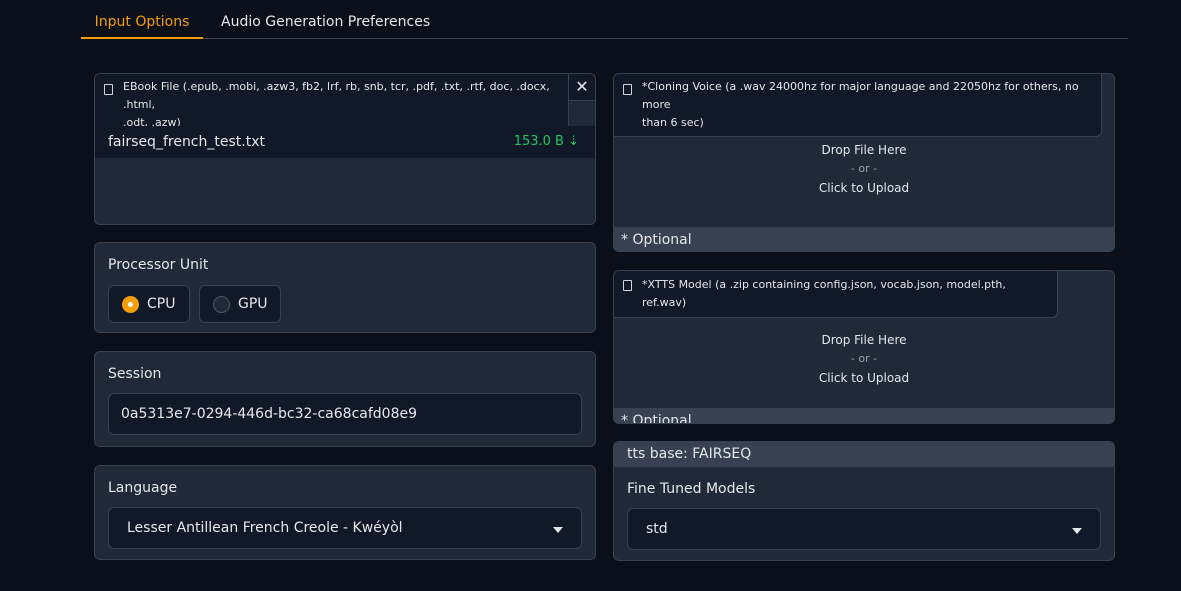  I want to click on voice-label-line2: than 6 sec), so click(673, 122).